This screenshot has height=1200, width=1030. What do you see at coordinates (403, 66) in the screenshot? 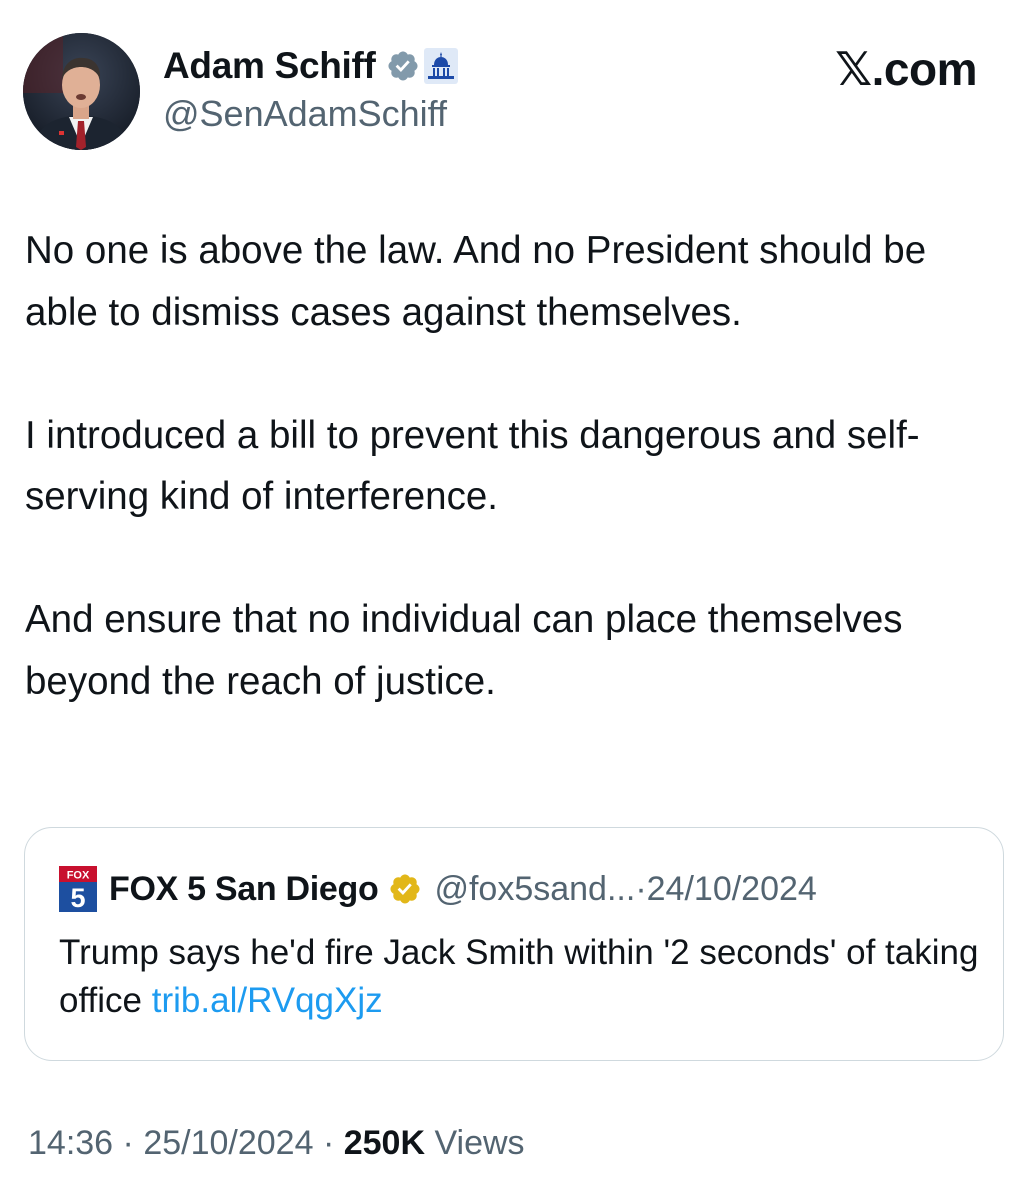
I see `verified-badge-icon` at bounding box center [403, 66].